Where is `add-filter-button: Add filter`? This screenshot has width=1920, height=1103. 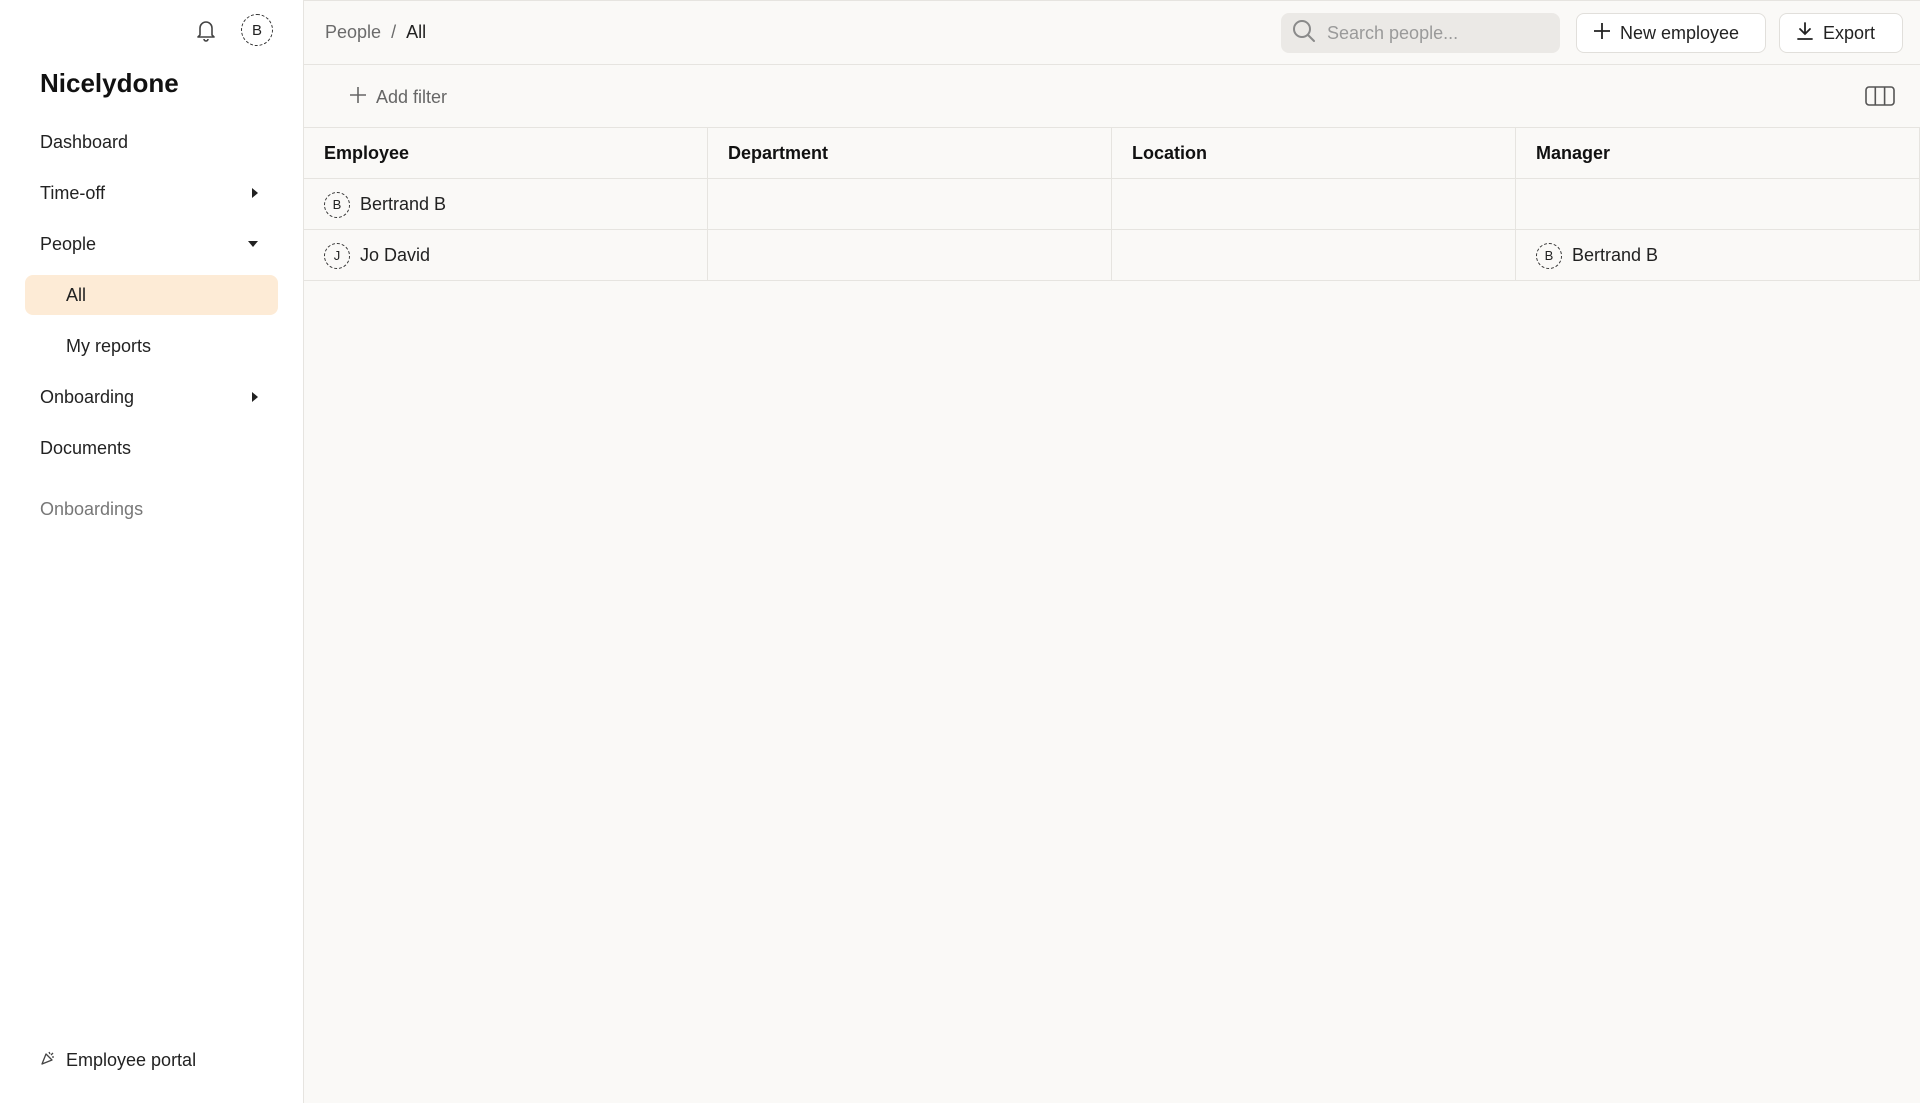 add-filter-button: Add filter is located at coordinates (397, 97).